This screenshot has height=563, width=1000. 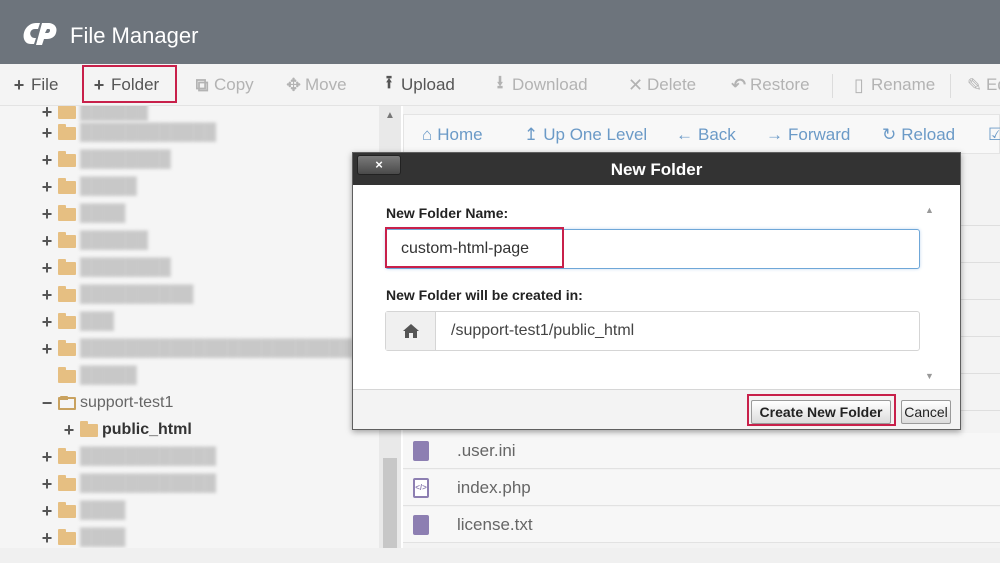 I want to click on download-button: ⭳ Download, so click(x=540, y=85).